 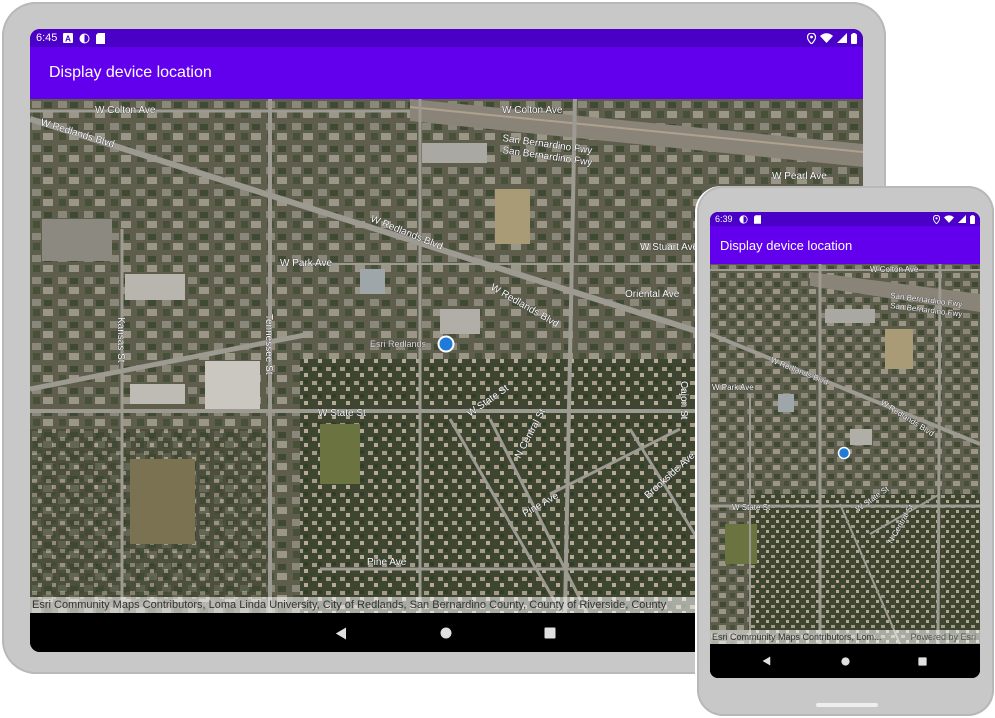 I want to click on road-label-w-colton-ave-1: W Colton Ave, so click(x=125, y=110).